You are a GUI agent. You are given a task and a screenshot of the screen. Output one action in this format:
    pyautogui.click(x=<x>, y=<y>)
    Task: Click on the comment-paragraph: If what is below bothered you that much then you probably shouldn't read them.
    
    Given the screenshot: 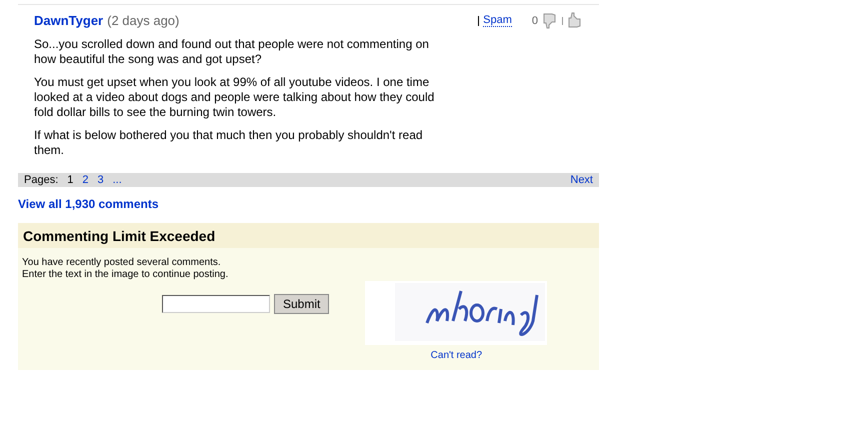 What is the action you would take?
    pyautogui.click(x=229, y=143)
    